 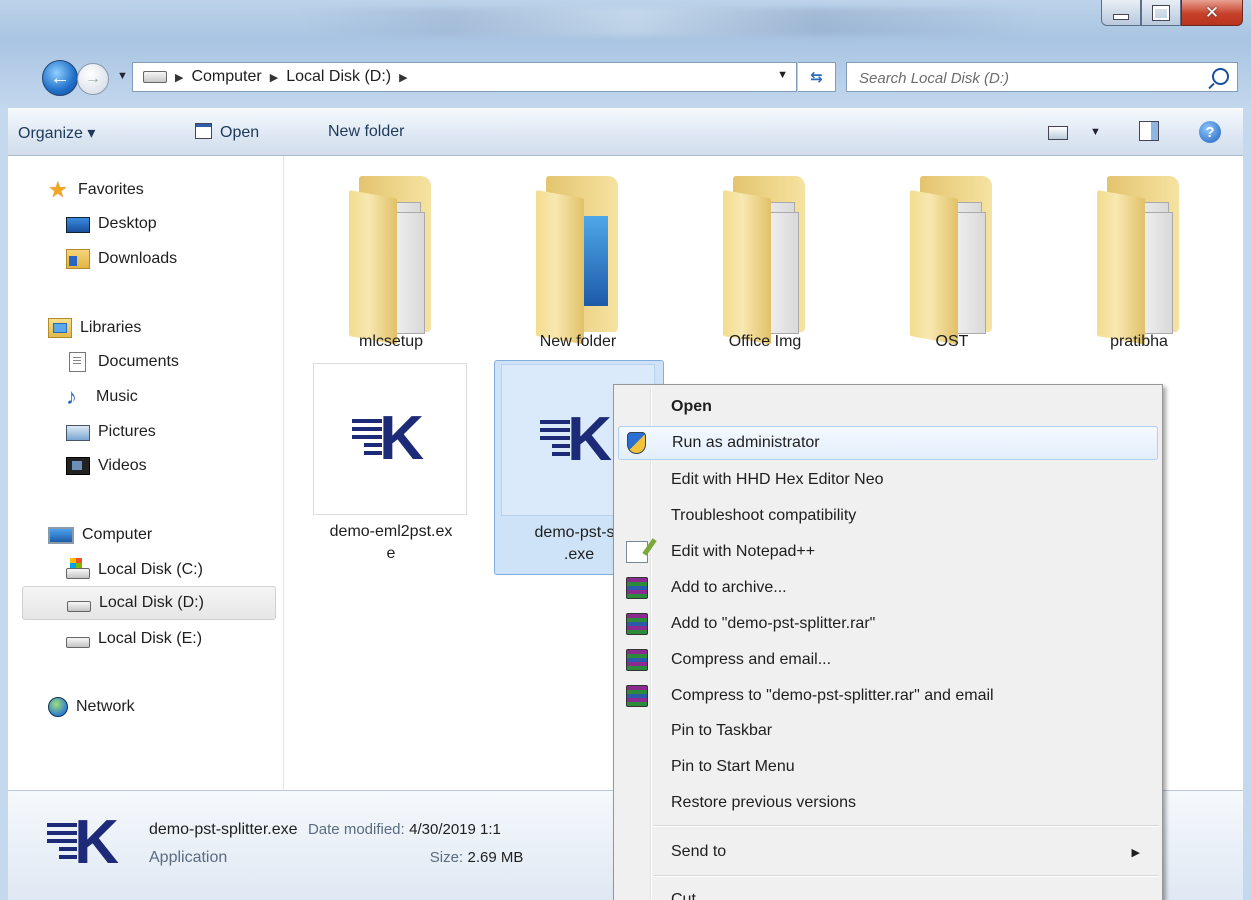 I want to click on nav-item-downloads: Downloads, so click(x=121, y=259).